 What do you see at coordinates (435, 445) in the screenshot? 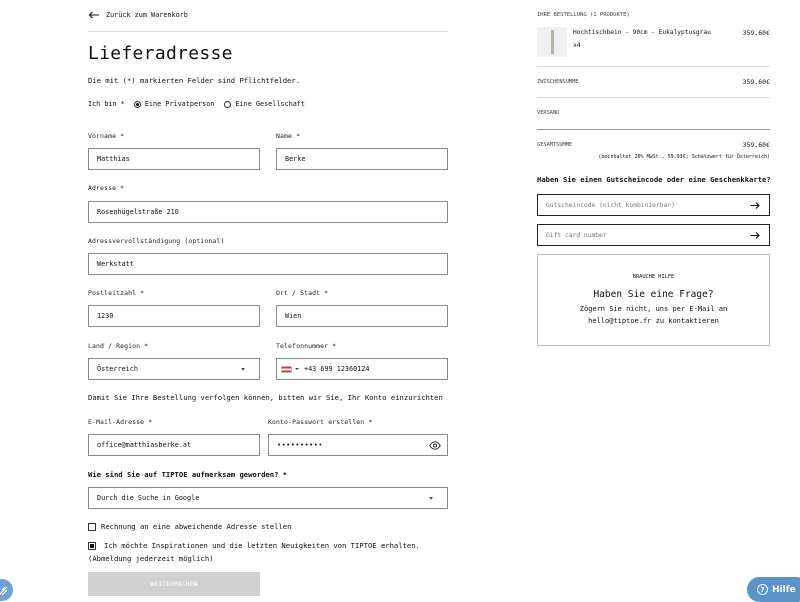
I see `eye-icon` at bounding box center [435, 445].